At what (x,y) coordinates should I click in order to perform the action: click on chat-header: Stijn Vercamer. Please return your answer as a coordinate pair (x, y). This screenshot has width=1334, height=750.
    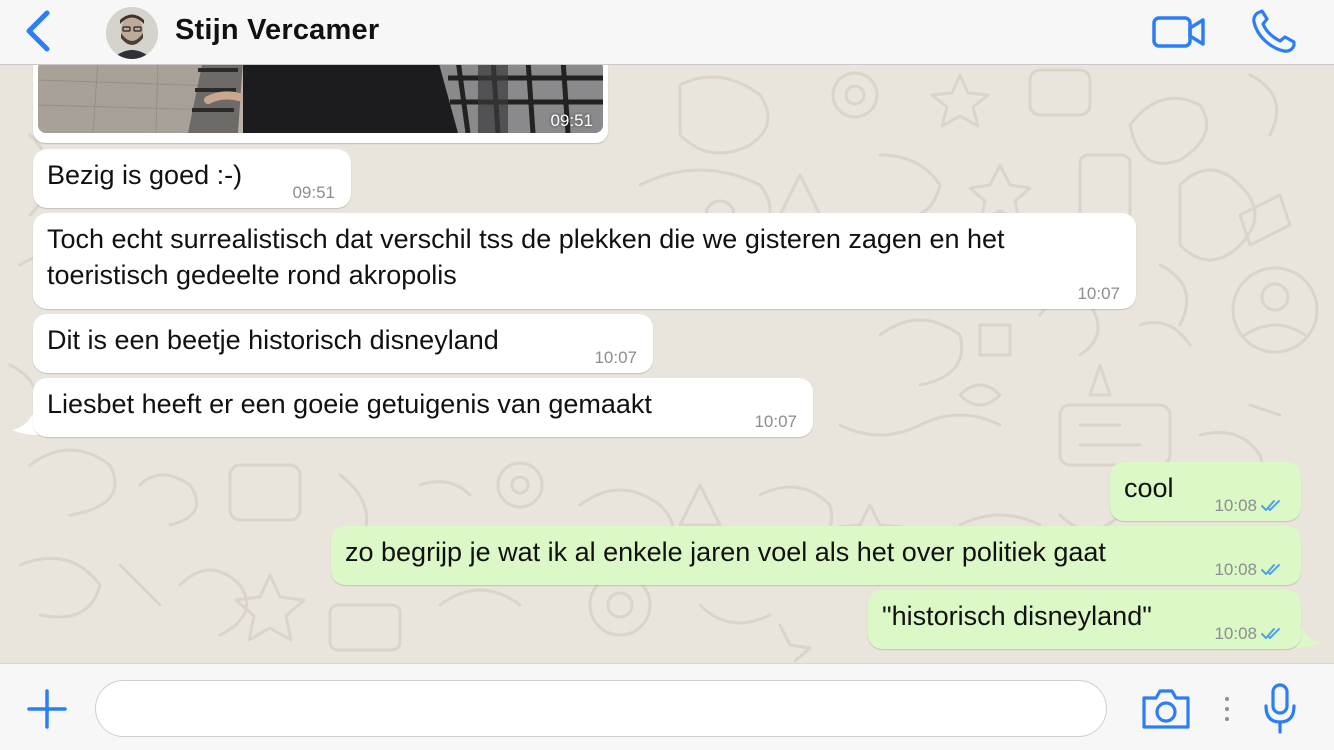
    Looking at the image, I should click on (667, 32).